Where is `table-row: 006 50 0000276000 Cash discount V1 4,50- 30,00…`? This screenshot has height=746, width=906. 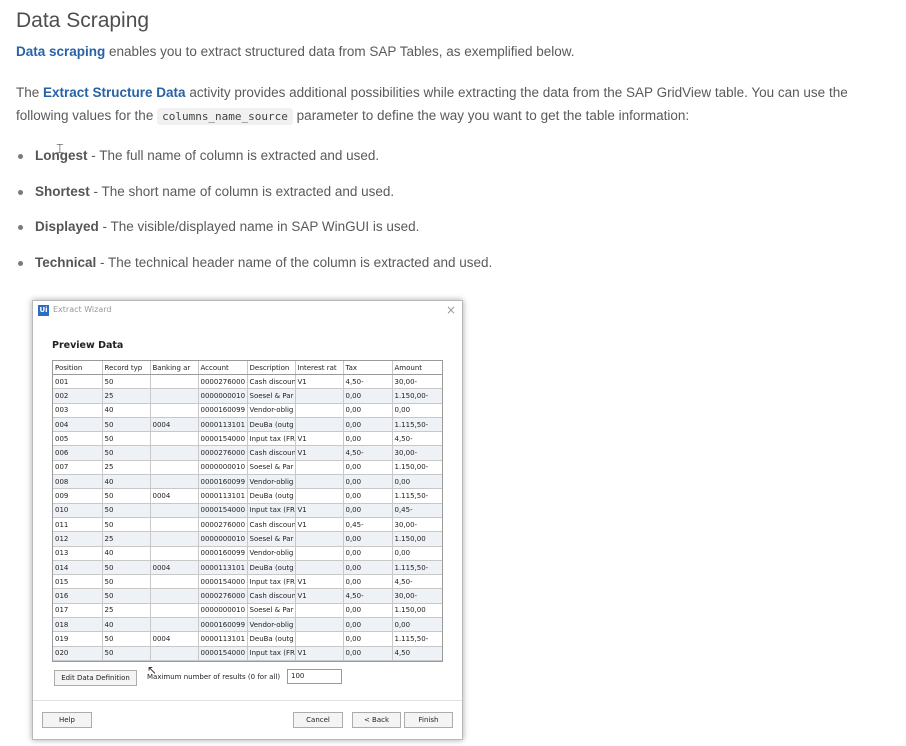 table-row: 006 50 0000276000 Cash discount V1 4,50- 30,00… is located at coordinates (247, 453).